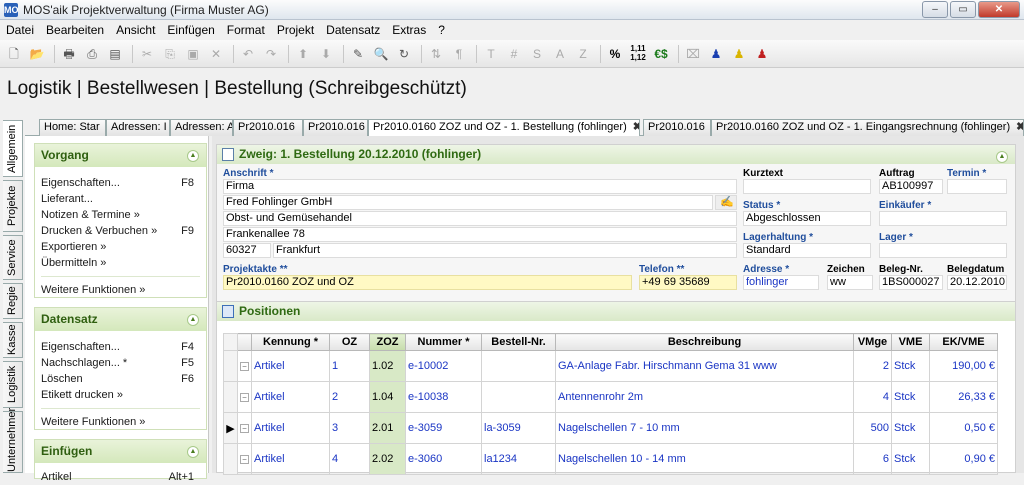  Describe the element at coordinates (353, 30) in the screenshot. I see `menu-datensatz: Datensatz` at that location.